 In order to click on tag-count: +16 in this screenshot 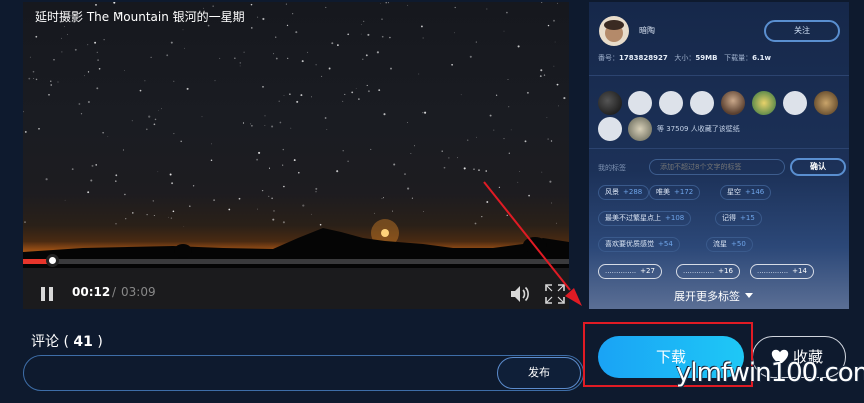, I will do `click(725, 271)`.